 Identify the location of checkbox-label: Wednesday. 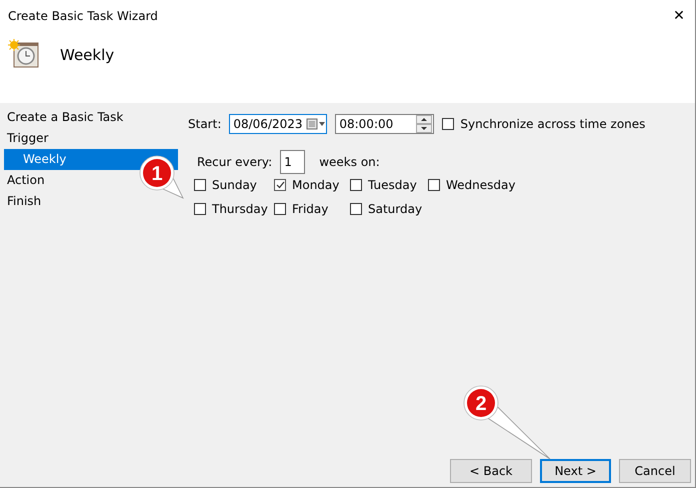
(481, 185).